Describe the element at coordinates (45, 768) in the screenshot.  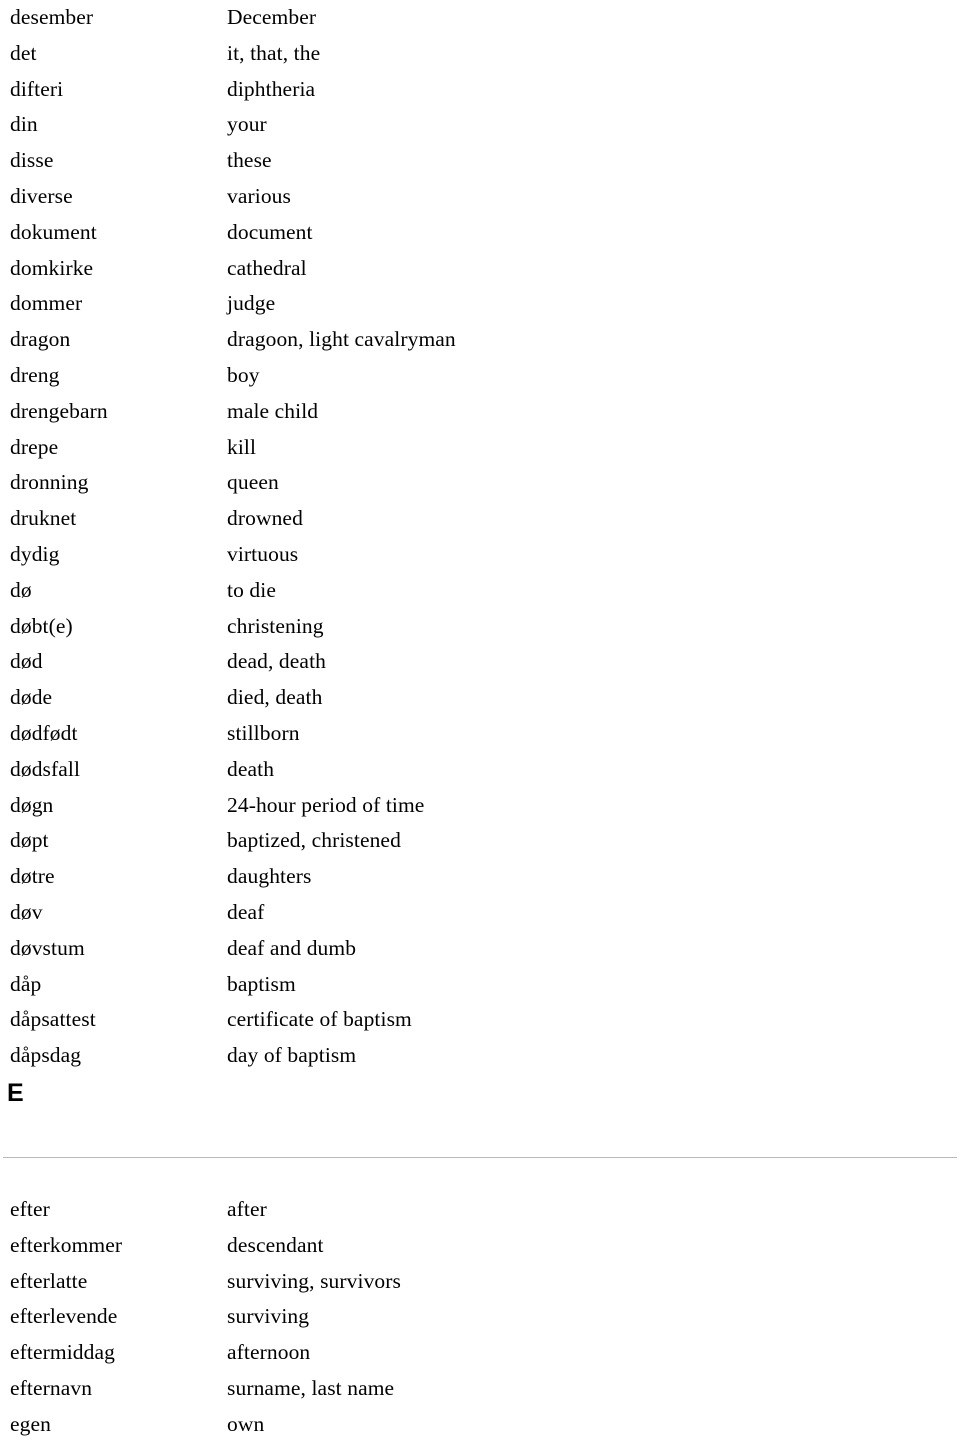
I see `glossary-term: dødsfall` at that location.